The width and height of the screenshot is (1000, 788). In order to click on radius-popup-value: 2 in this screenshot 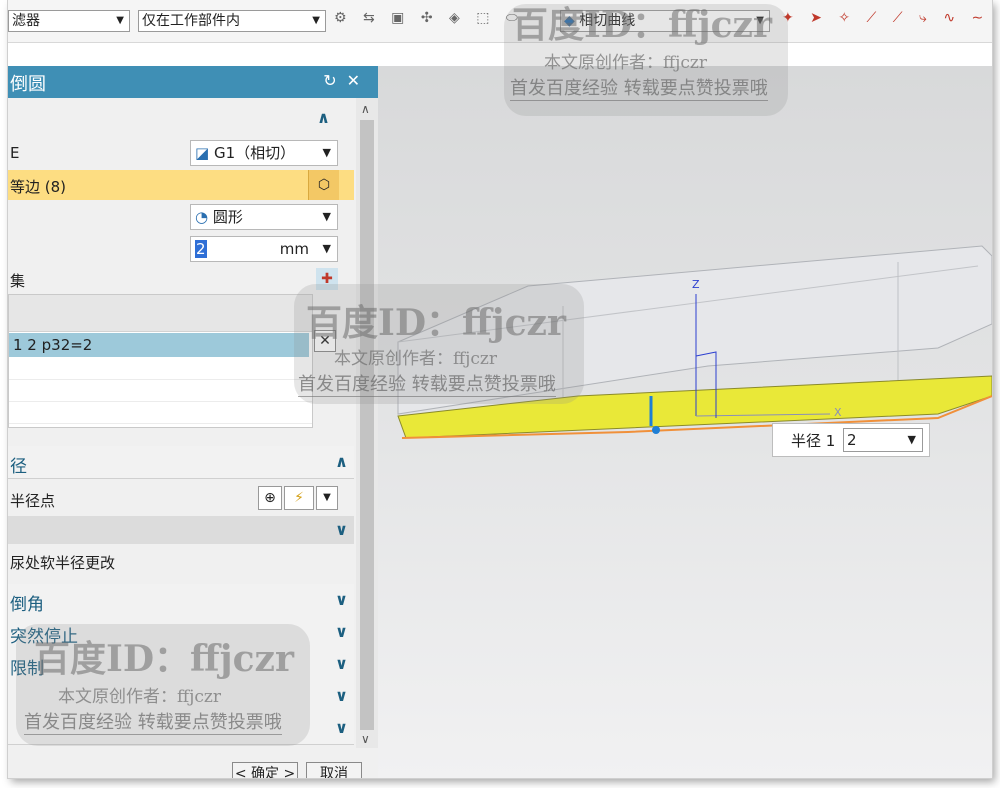, I will do `click(852, 440)`.